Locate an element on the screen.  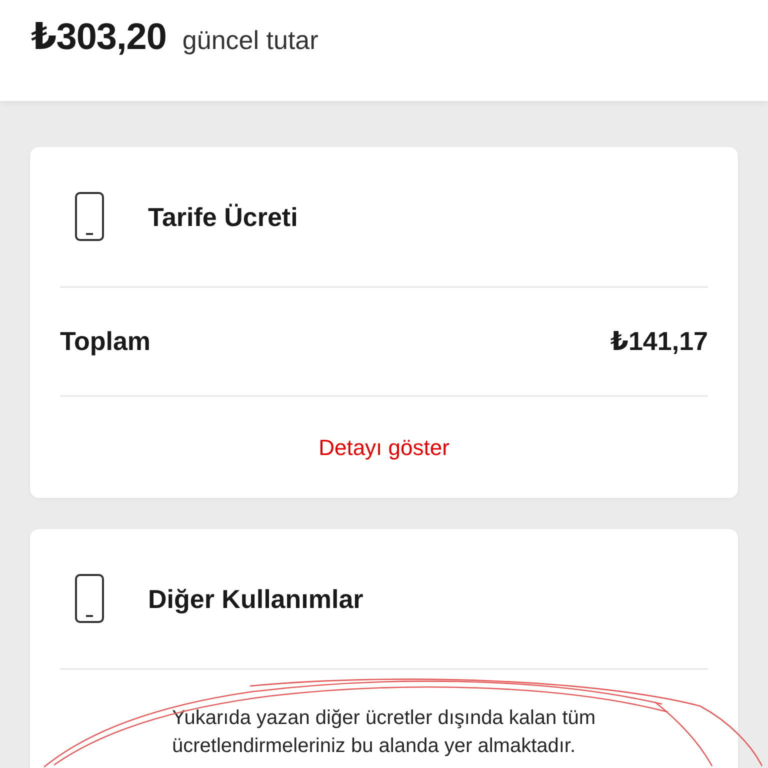
total-label: Toplam is located at coordinates (105, 341).